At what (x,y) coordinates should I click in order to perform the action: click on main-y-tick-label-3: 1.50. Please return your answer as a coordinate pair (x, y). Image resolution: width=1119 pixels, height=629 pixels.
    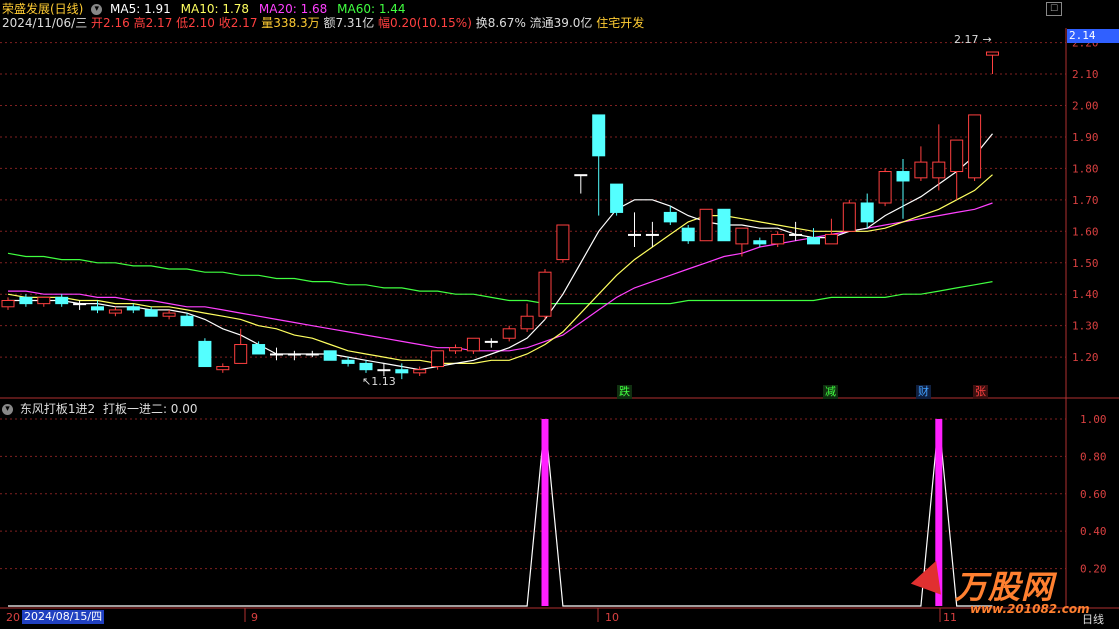
    Looking at the image, I should click on (1085, 263).